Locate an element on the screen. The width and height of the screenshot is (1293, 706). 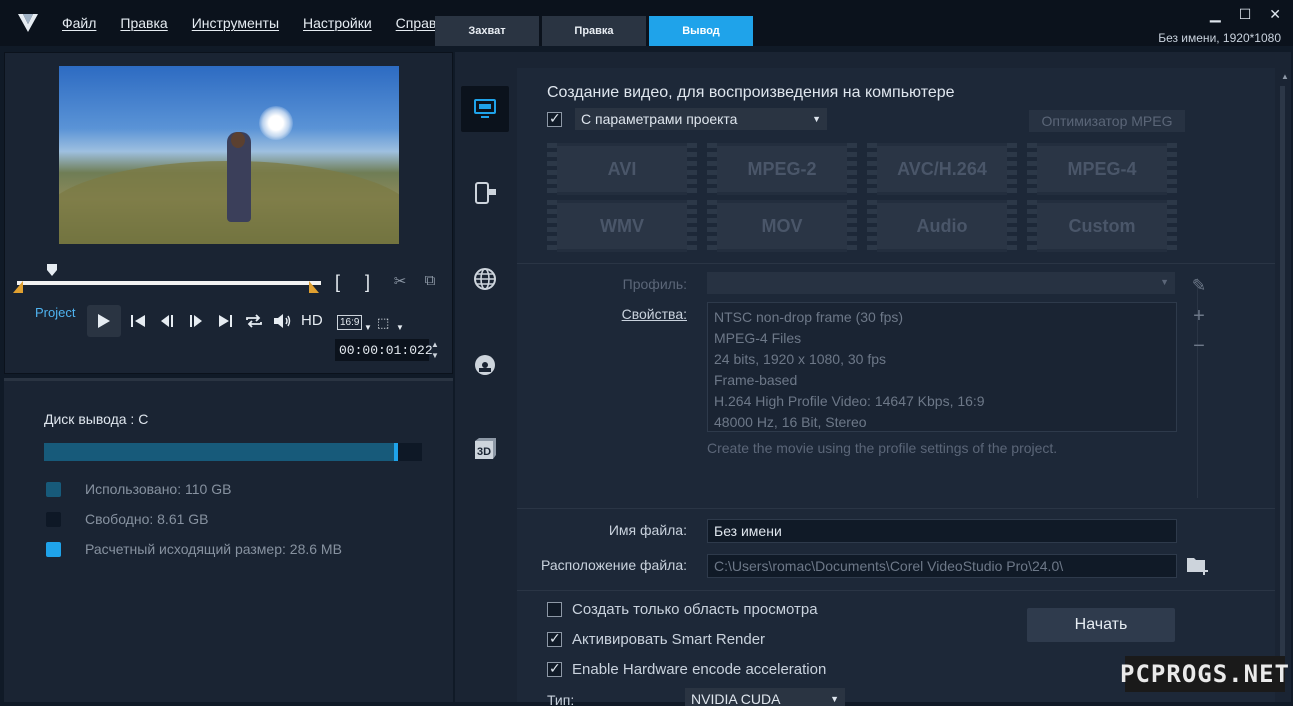
format-avi-button: AVI is located at coordinates (622, 169).